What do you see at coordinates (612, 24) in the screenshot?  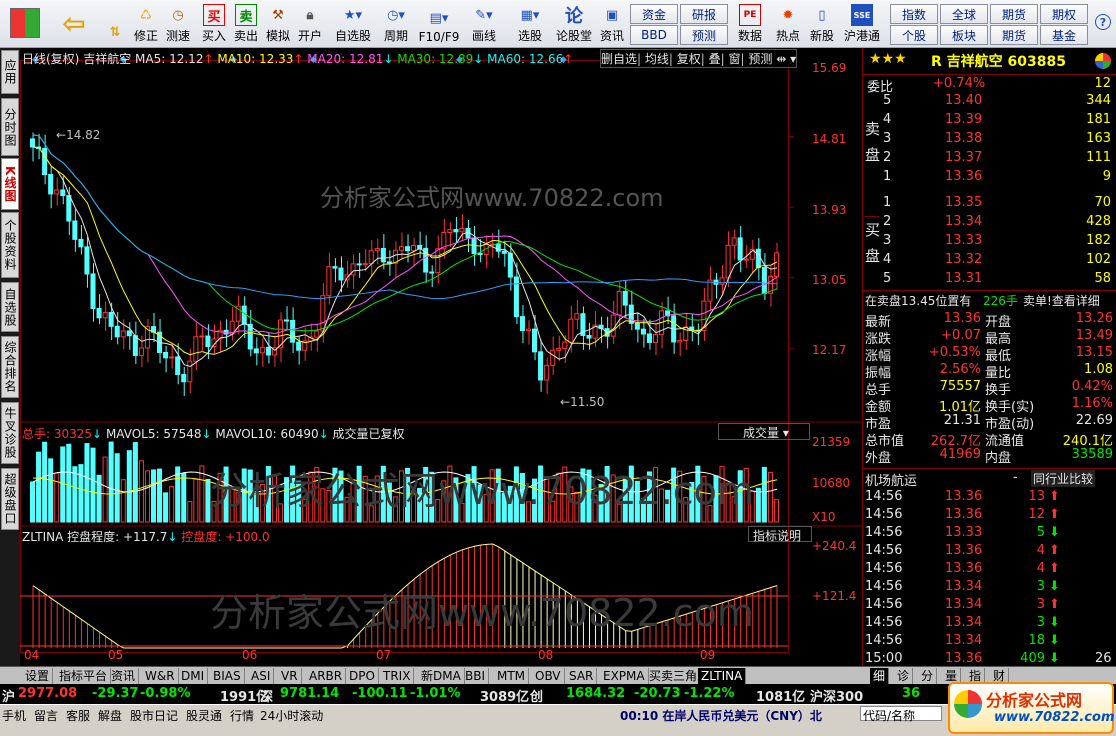 I see `news-button: ▣ 资讯` at bounding box center [612, 24].